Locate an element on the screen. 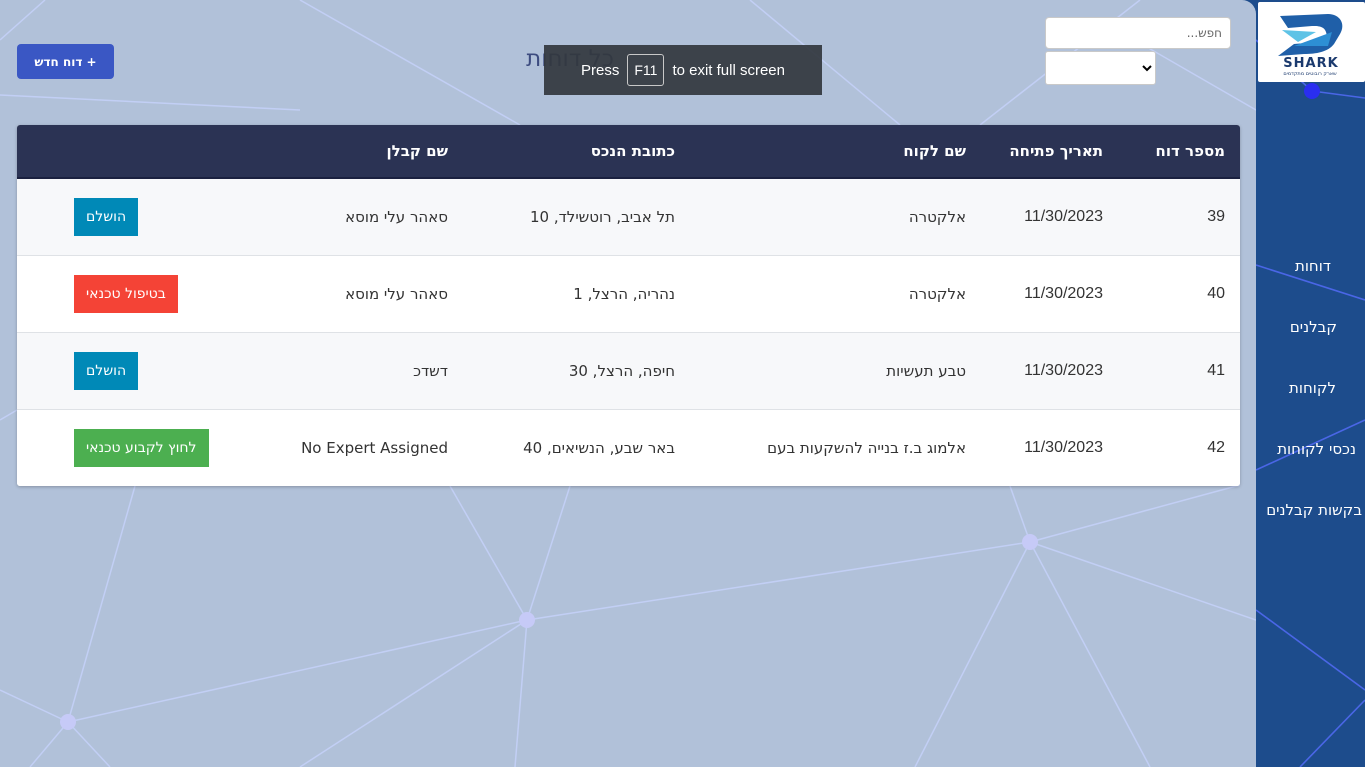 This screenshot has height=767, width=1365. header-open-date: תאריך פתיחה is located at coordinates (1049, 152).